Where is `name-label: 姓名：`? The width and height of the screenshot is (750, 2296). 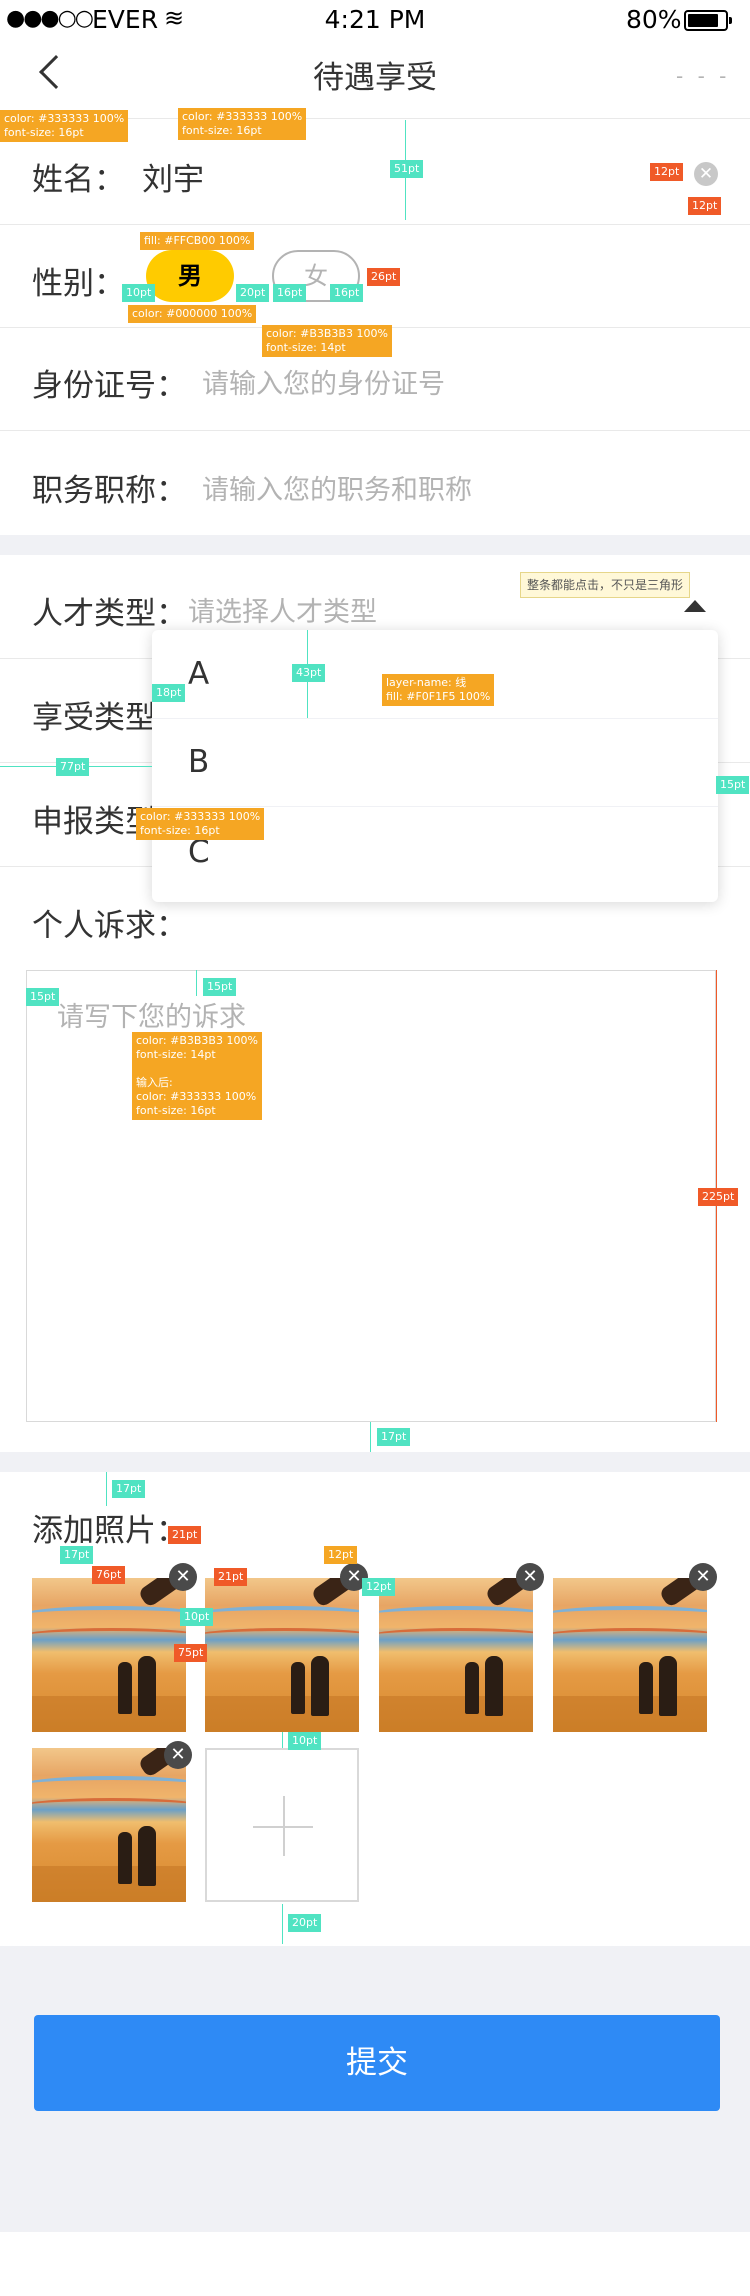 name-label: 姓名： is located at coordinates (78, 180).